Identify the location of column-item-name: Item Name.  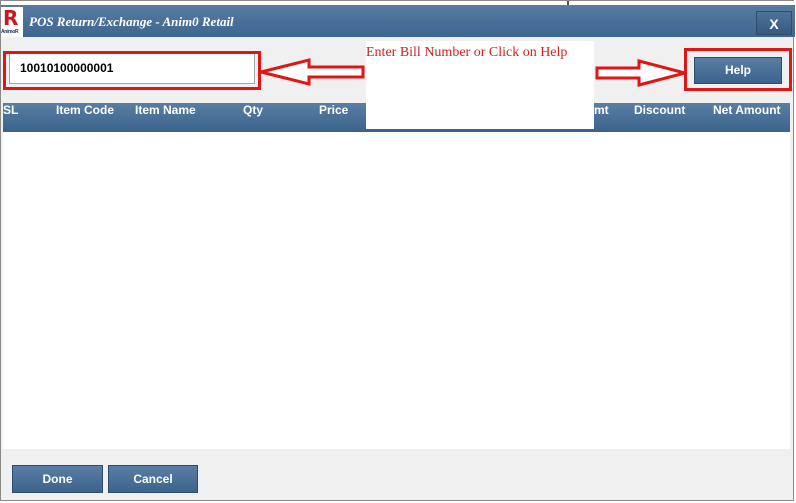
(165, 117).